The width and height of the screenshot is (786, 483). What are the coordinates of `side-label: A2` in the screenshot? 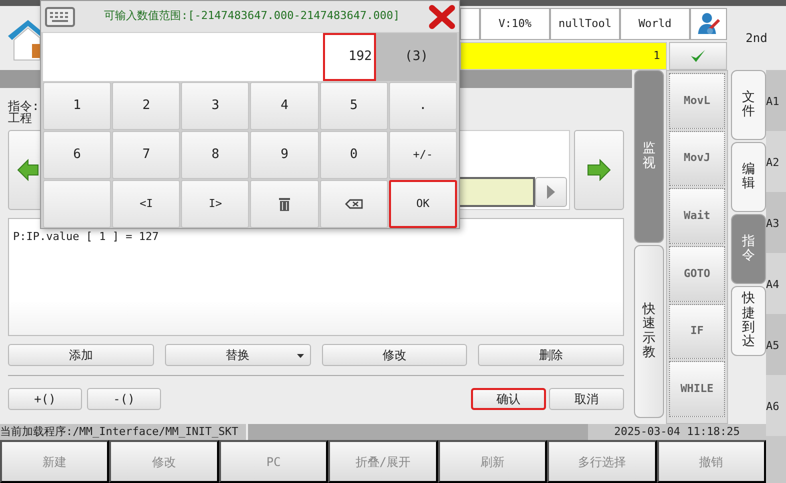 It's located at (776, 161).